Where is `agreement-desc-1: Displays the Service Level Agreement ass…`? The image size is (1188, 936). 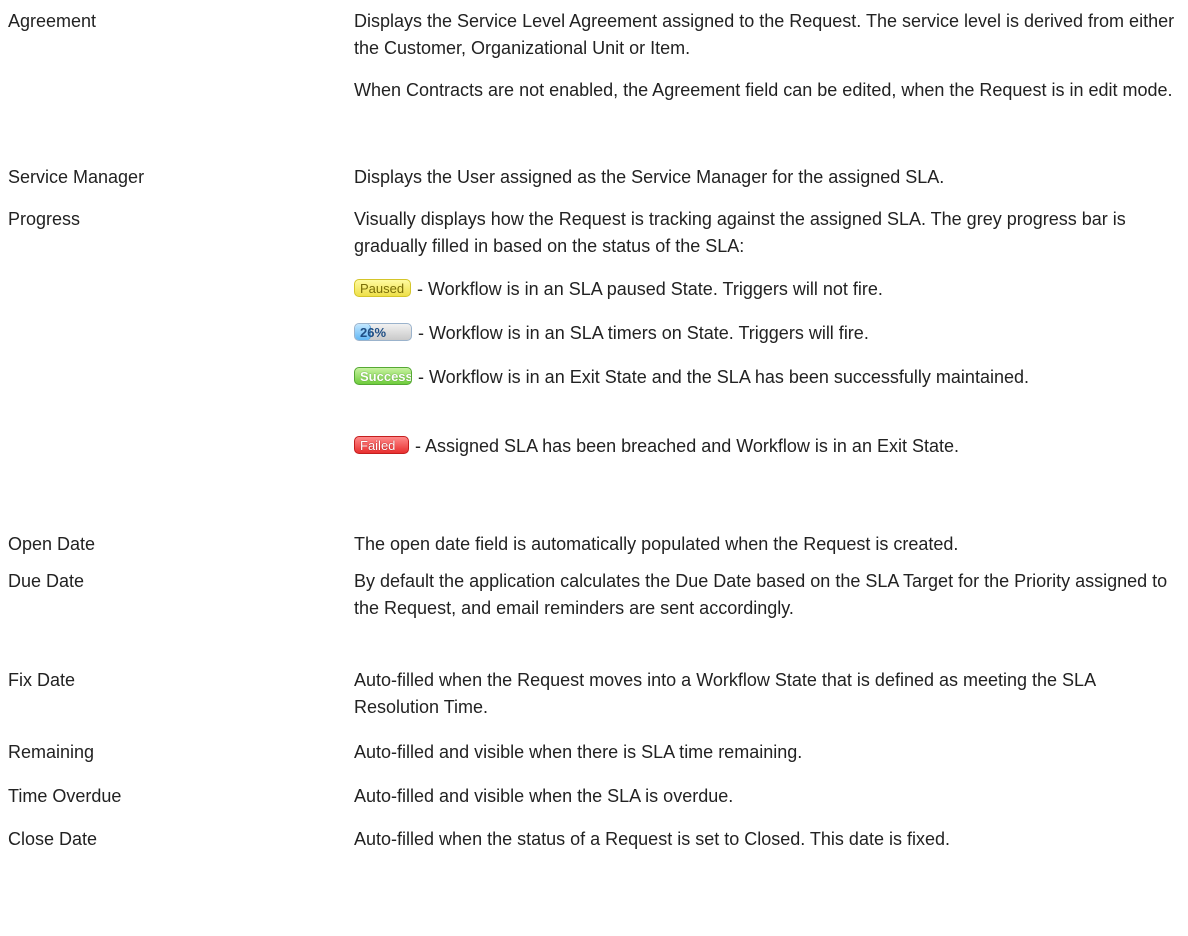 agreement-desc-1: Displays the Service Level Agreement ass… is located at coordinates (764, 34).